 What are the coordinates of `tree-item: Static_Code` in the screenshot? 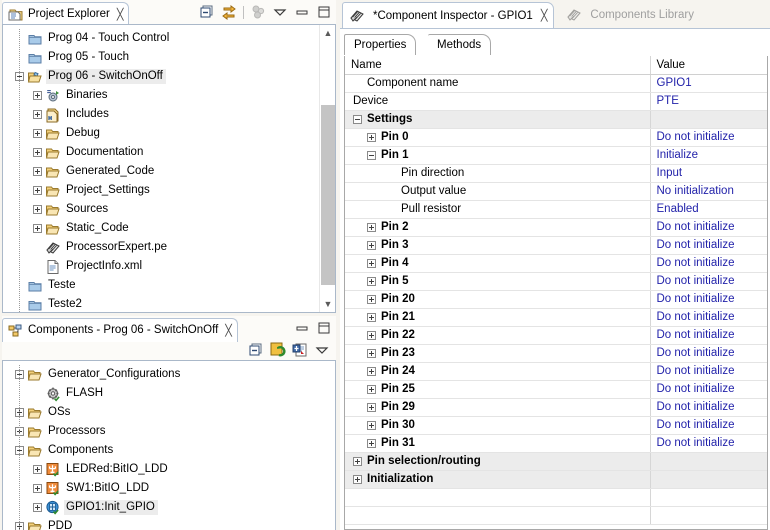 It's located at (169, 228).